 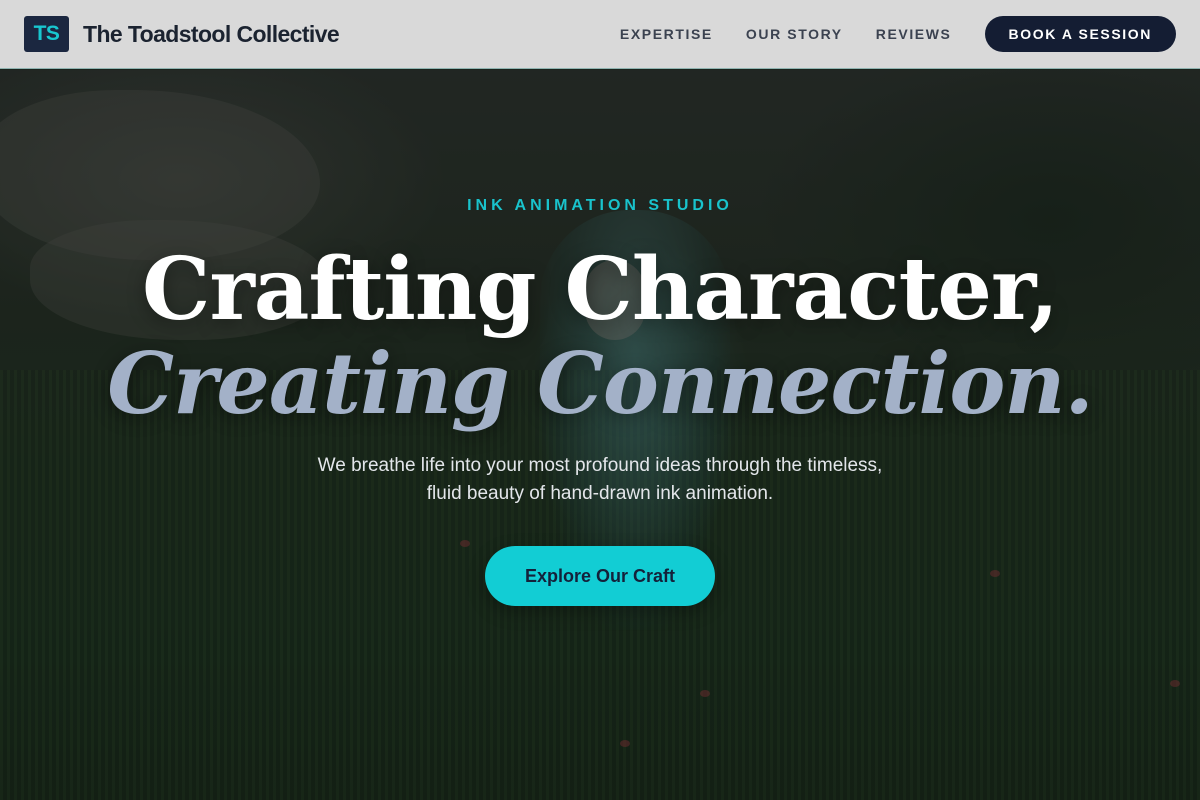 I want to click on hero-eyebrow: INK ANIMATION STUDIO, so click(x=600, y=205).